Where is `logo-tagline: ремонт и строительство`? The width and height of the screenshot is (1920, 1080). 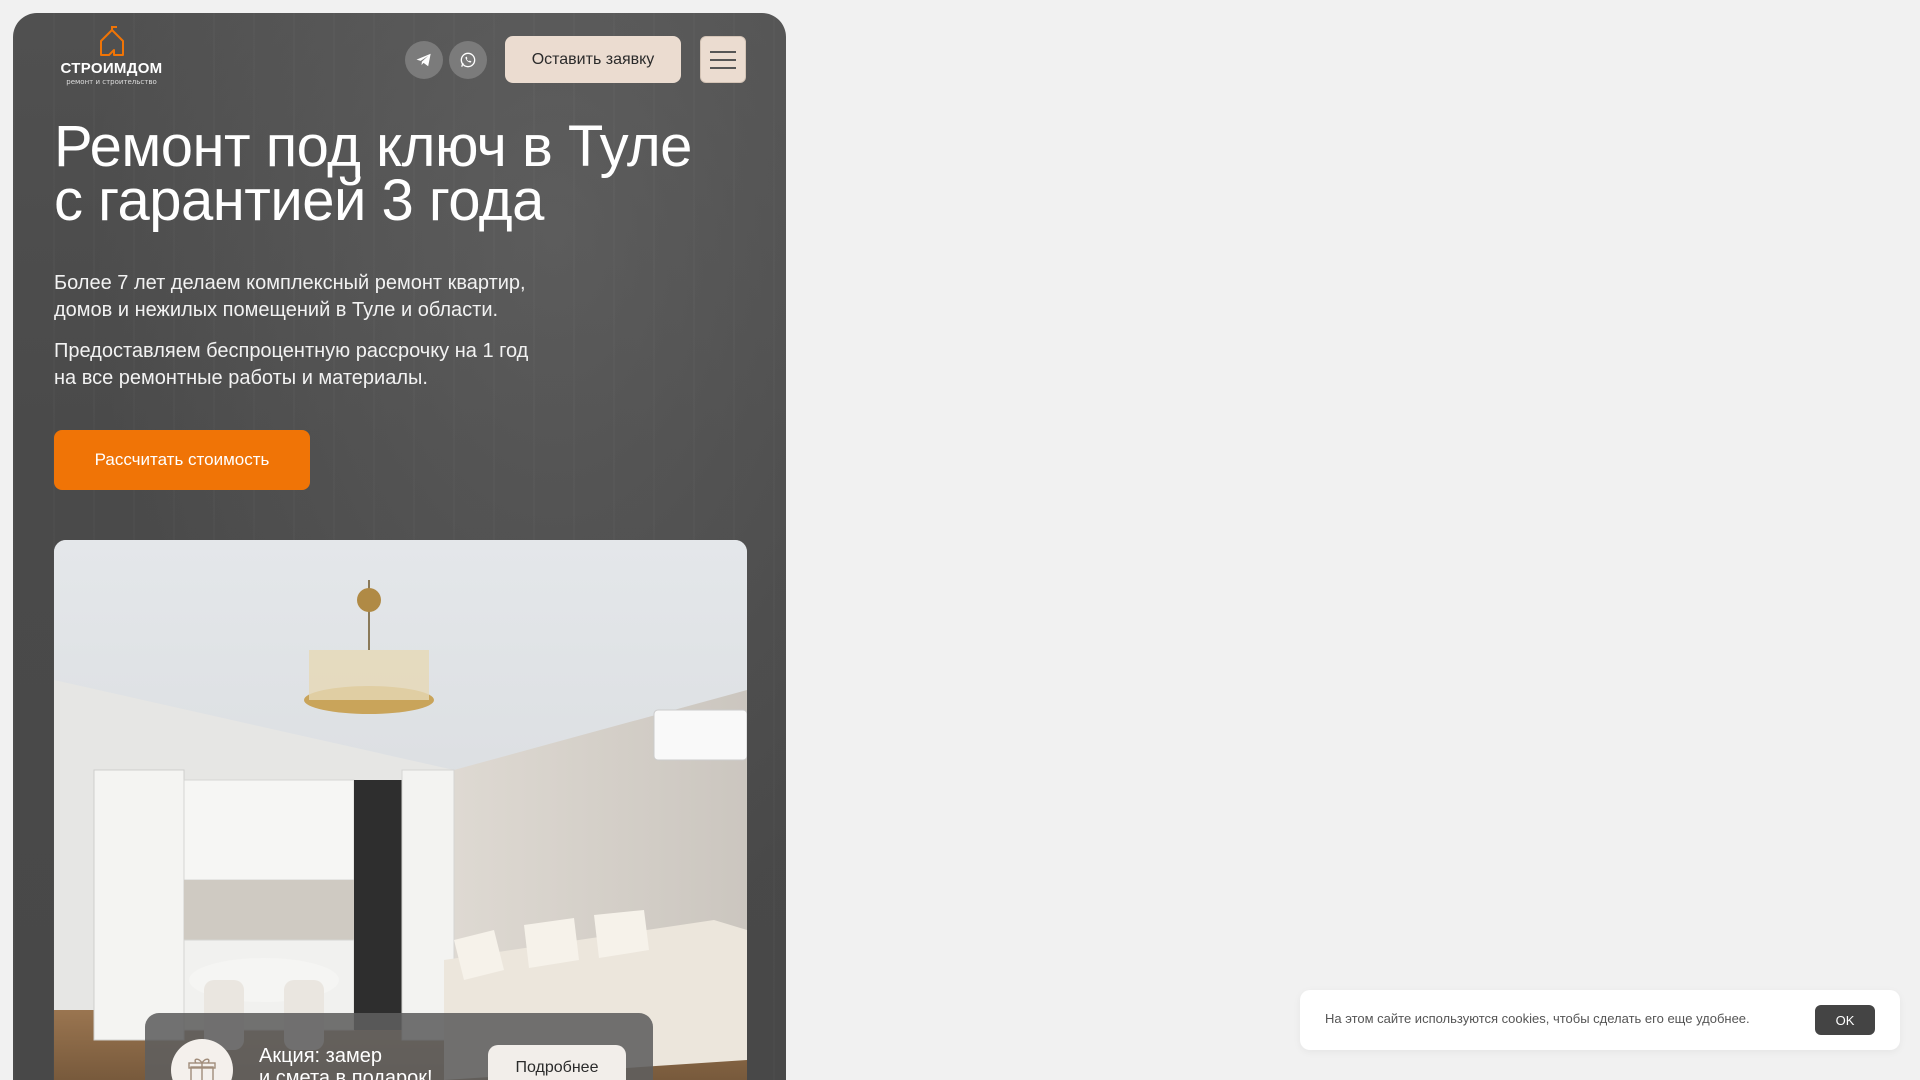 logo-tagline: ремонт и строительство is located at coordinates (111, 82).